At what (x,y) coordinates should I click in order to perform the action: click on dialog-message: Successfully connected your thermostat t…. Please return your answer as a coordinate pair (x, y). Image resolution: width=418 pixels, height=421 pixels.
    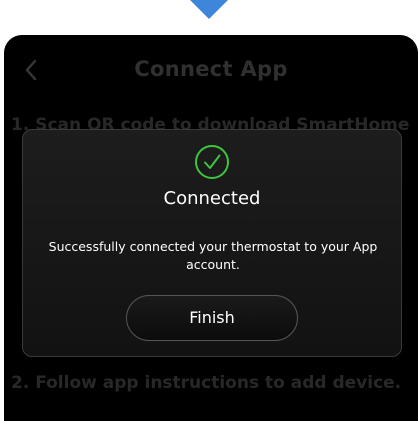
    Looking at the image, I should click on (213, 255).